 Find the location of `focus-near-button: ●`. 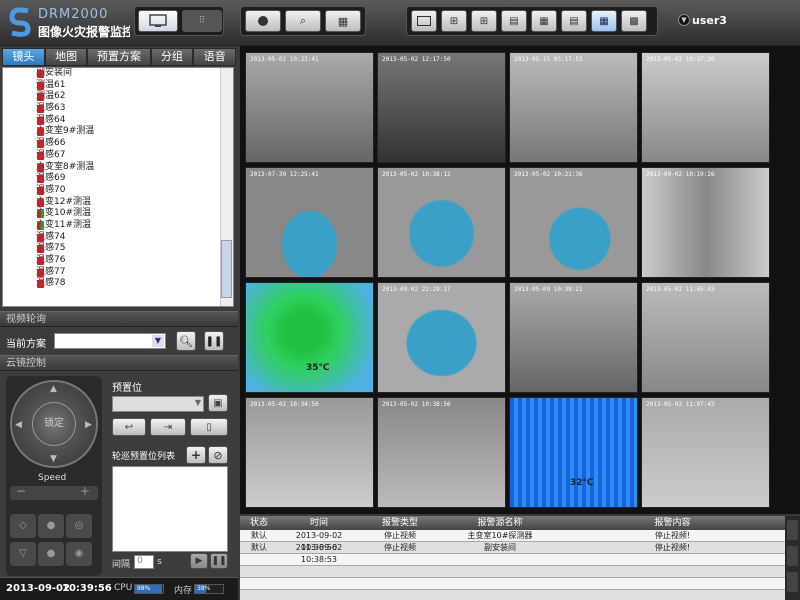

focus-near-button: ● is located at coordinates (51, 554).